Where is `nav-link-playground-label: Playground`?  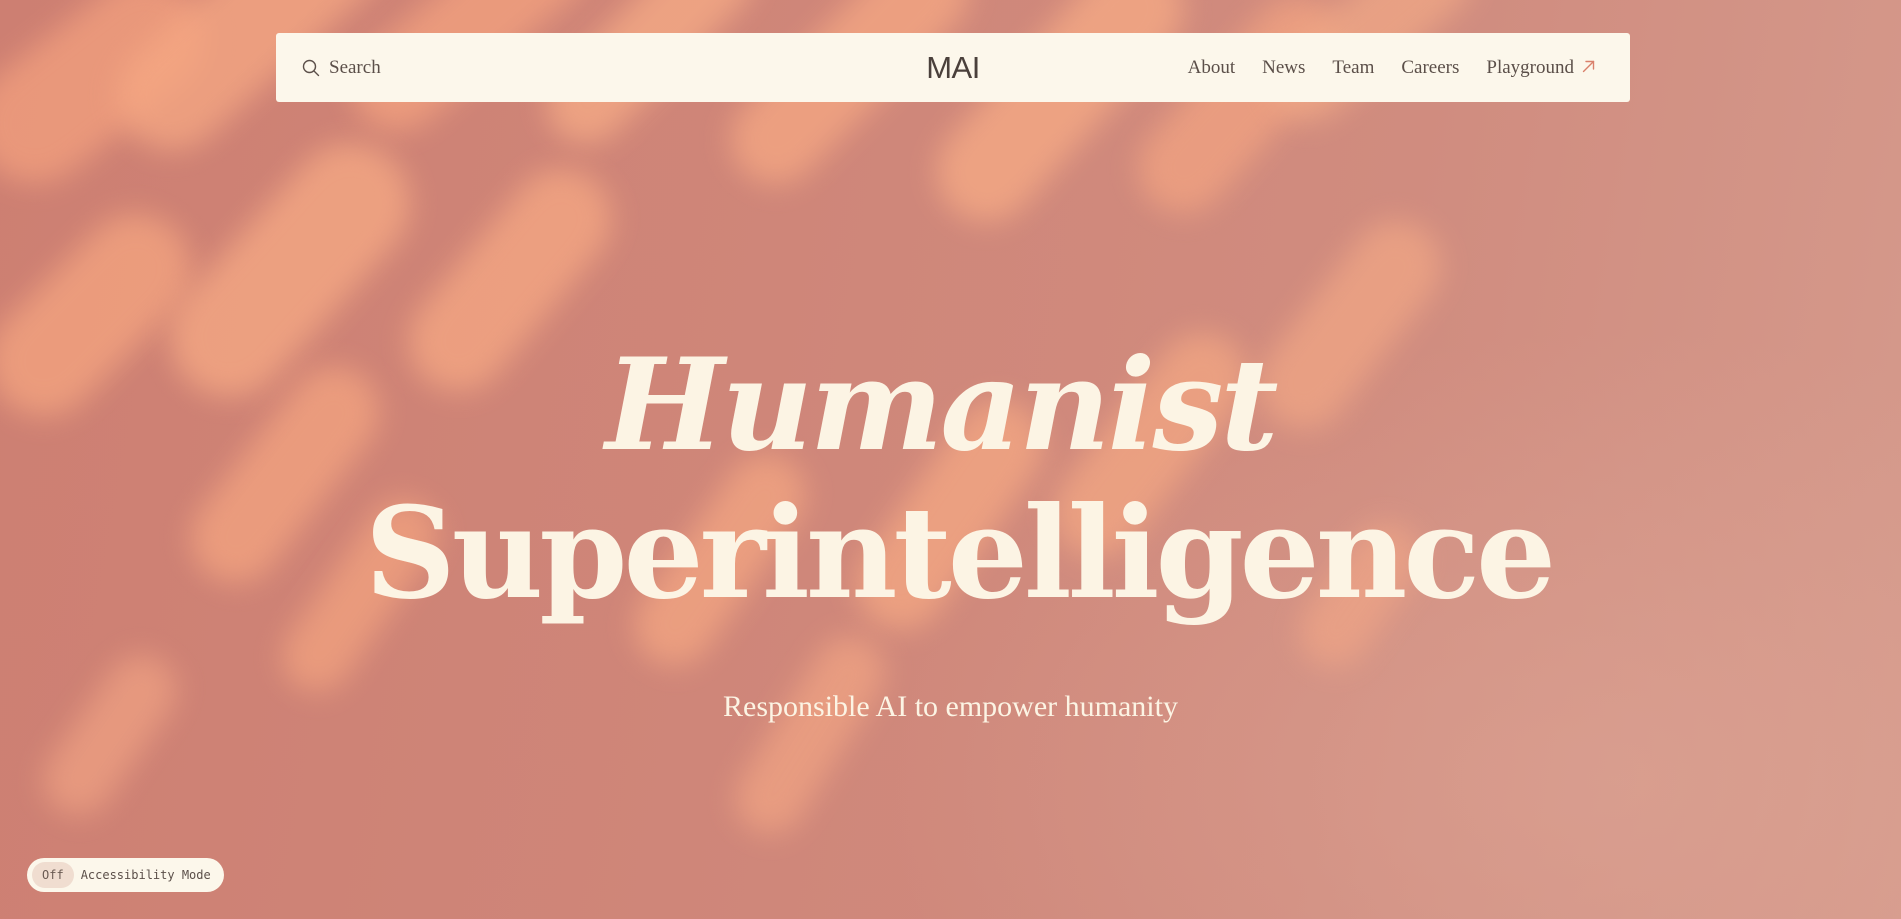
nav-link-playground-label: Playground is located at coordinates (1530, 67).